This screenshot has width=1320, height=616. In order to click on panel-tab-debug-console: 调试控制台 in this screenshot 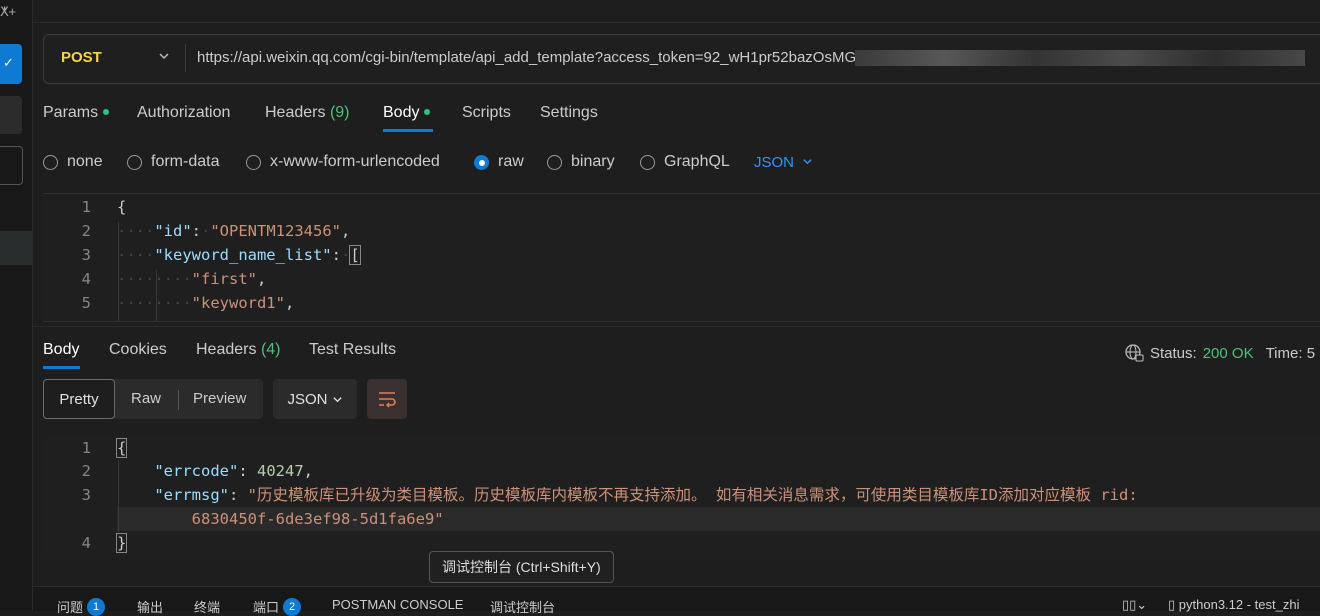, I will do `click(522, 606)`.